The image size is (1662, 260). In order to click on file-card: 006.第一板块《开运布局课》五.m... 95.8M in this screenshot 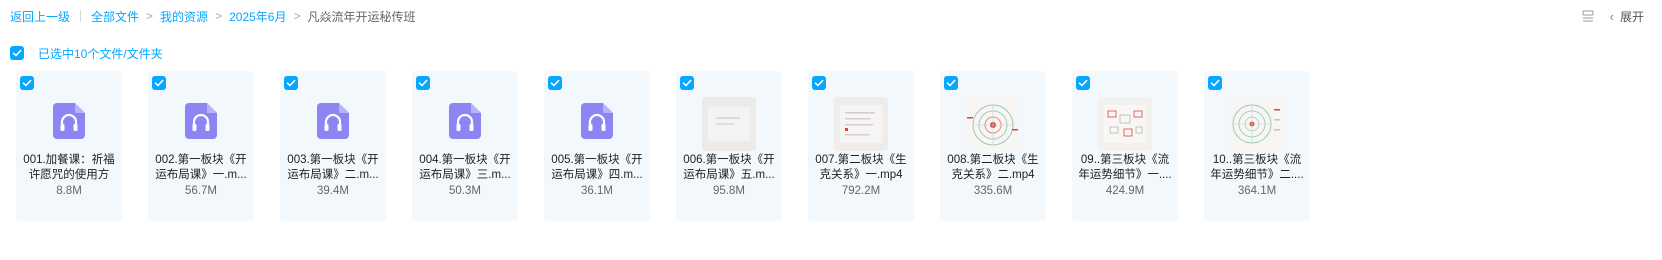, I will do `click(729, 146)`.